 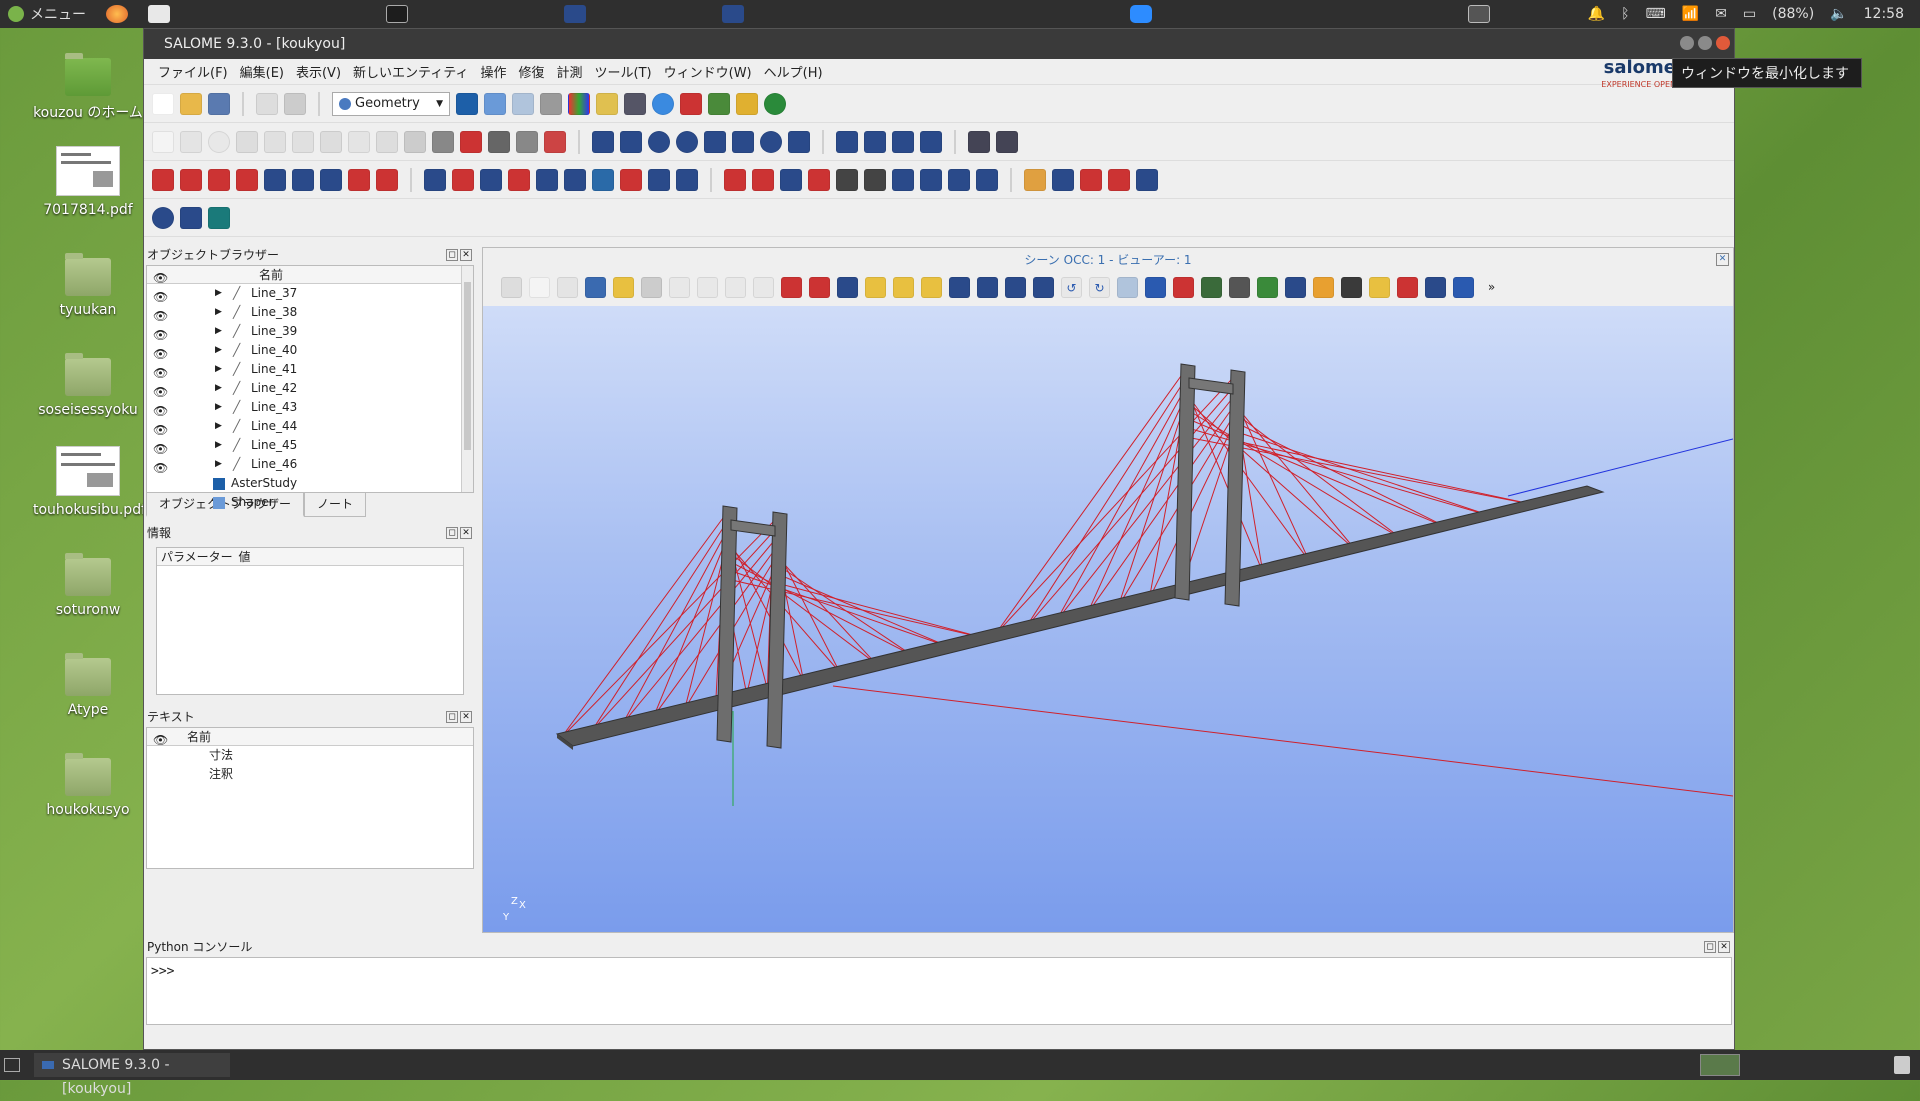 I want to click on polyline-icon, so click(x=387, y=141).